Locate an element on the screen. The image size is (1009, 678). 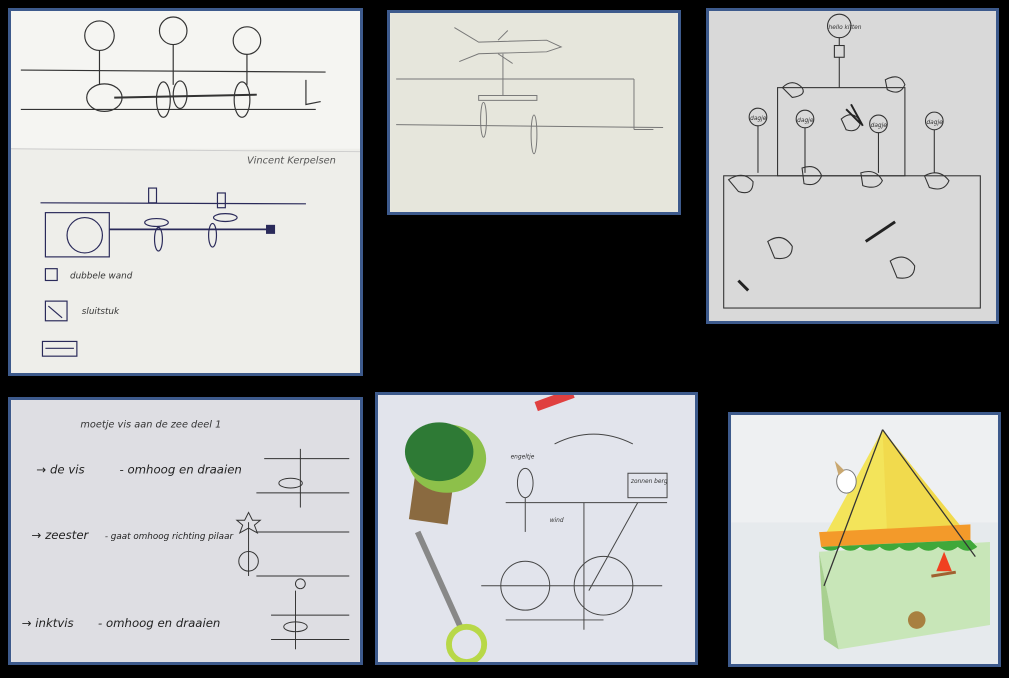
item-1-subject: → de vis is located at coordinates (60, 469).